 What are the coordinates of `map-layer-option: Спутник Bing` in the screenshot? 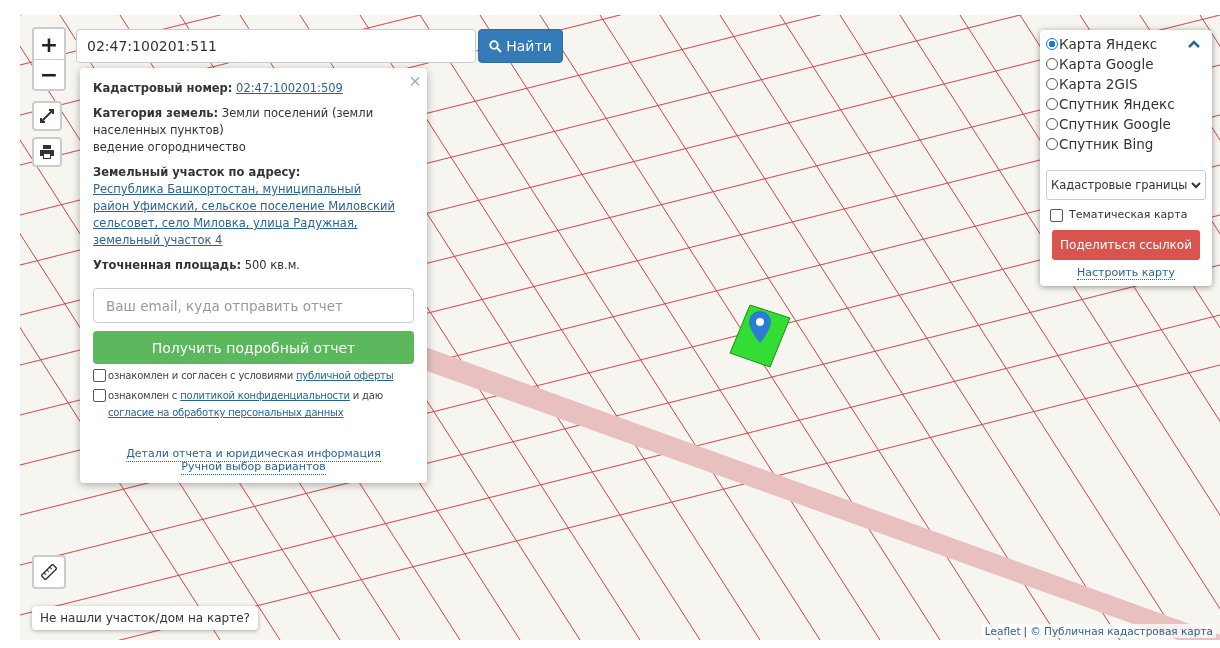 It's located at (1126, 144).